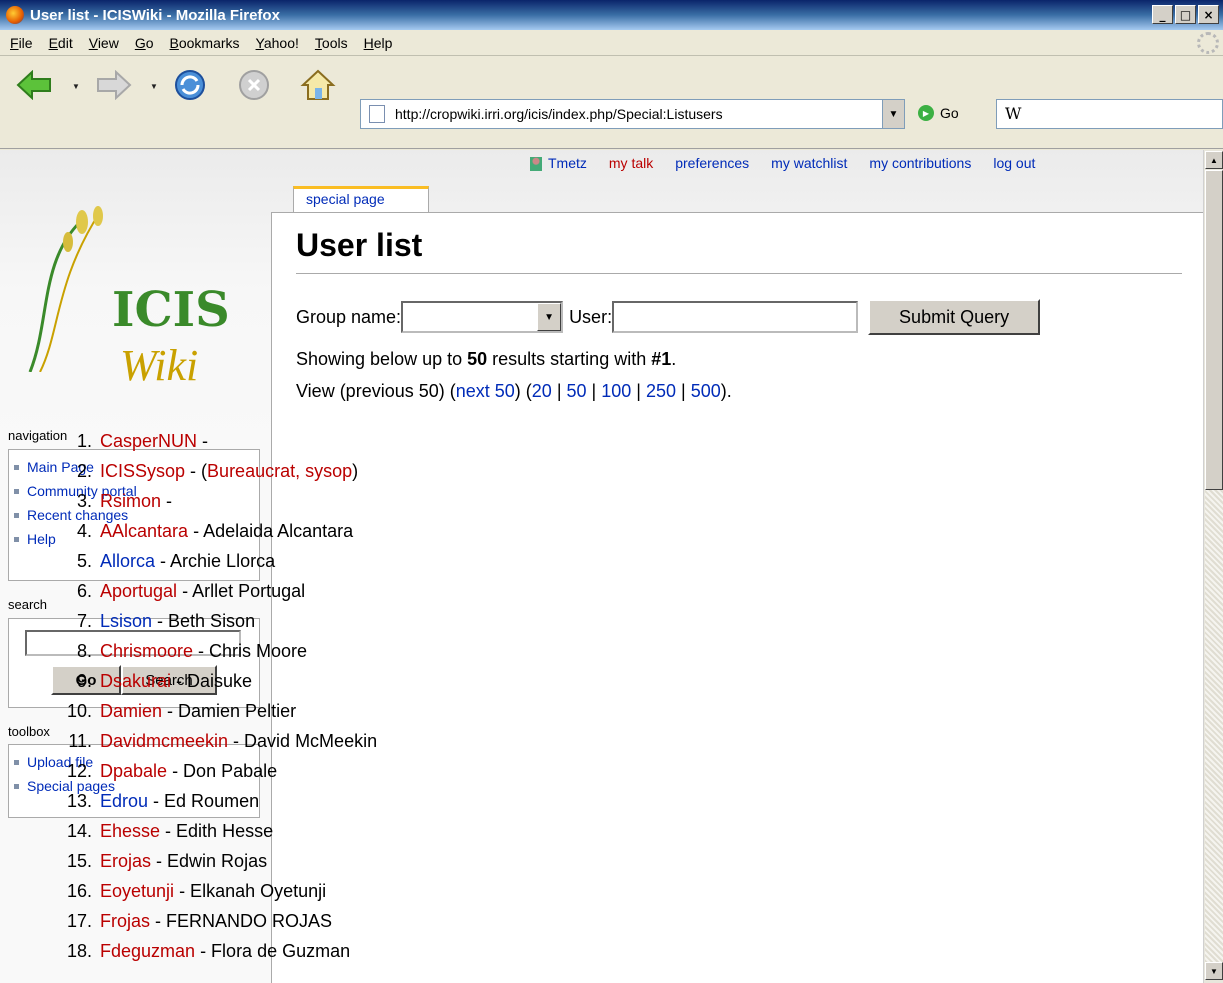 The width and height of the screenshot is (1223, 983). I want to click on menu-bookmarks: Bookmarks, so click(205, 43).